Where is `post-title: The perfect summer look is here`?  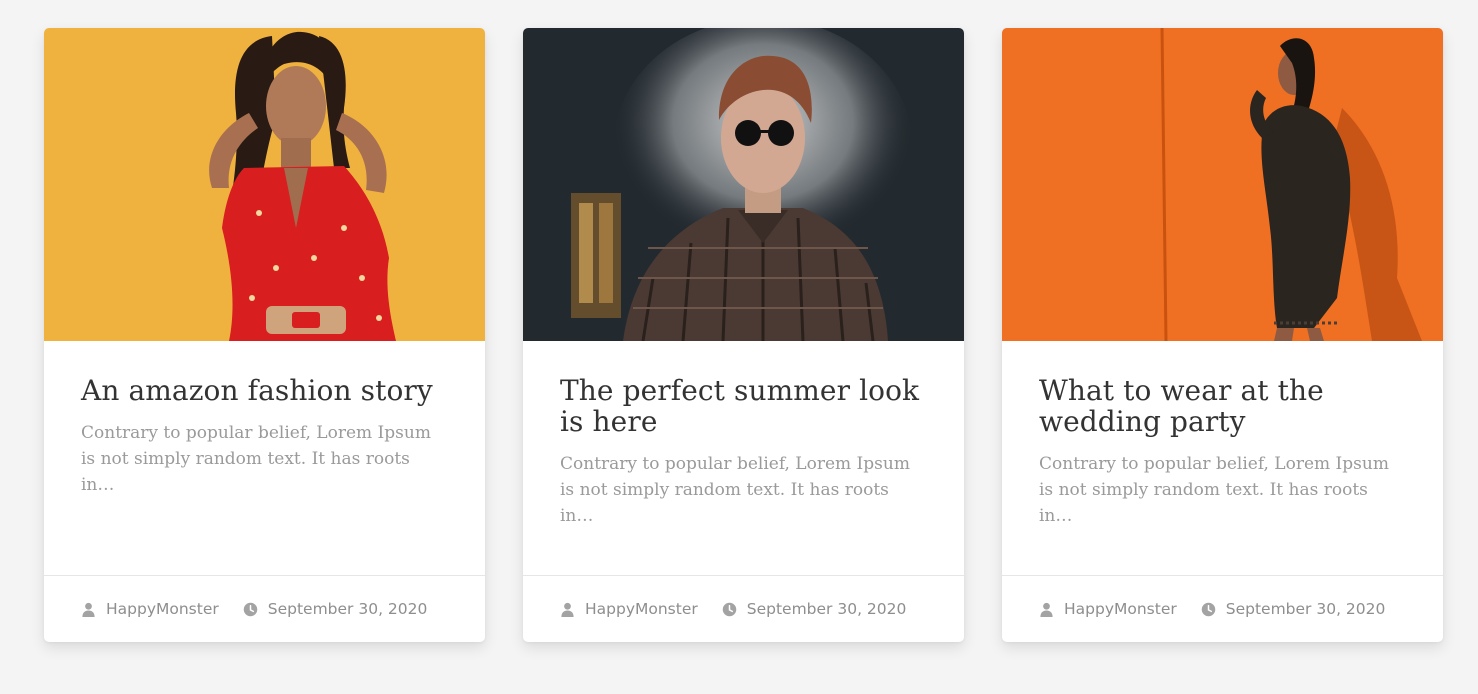 post-title: The perfect summer look is here is located at coordinates (743, 406).